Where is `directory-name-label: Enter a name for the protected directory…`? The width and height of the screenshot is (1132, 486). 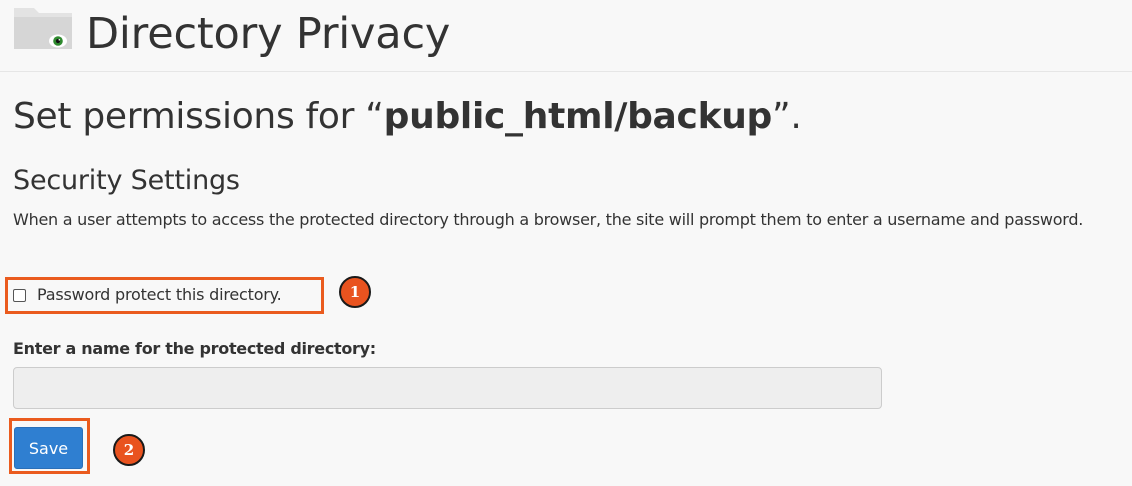
directory-name-label: Enter a name for the protected directory… is located at coordinates (194, 348).